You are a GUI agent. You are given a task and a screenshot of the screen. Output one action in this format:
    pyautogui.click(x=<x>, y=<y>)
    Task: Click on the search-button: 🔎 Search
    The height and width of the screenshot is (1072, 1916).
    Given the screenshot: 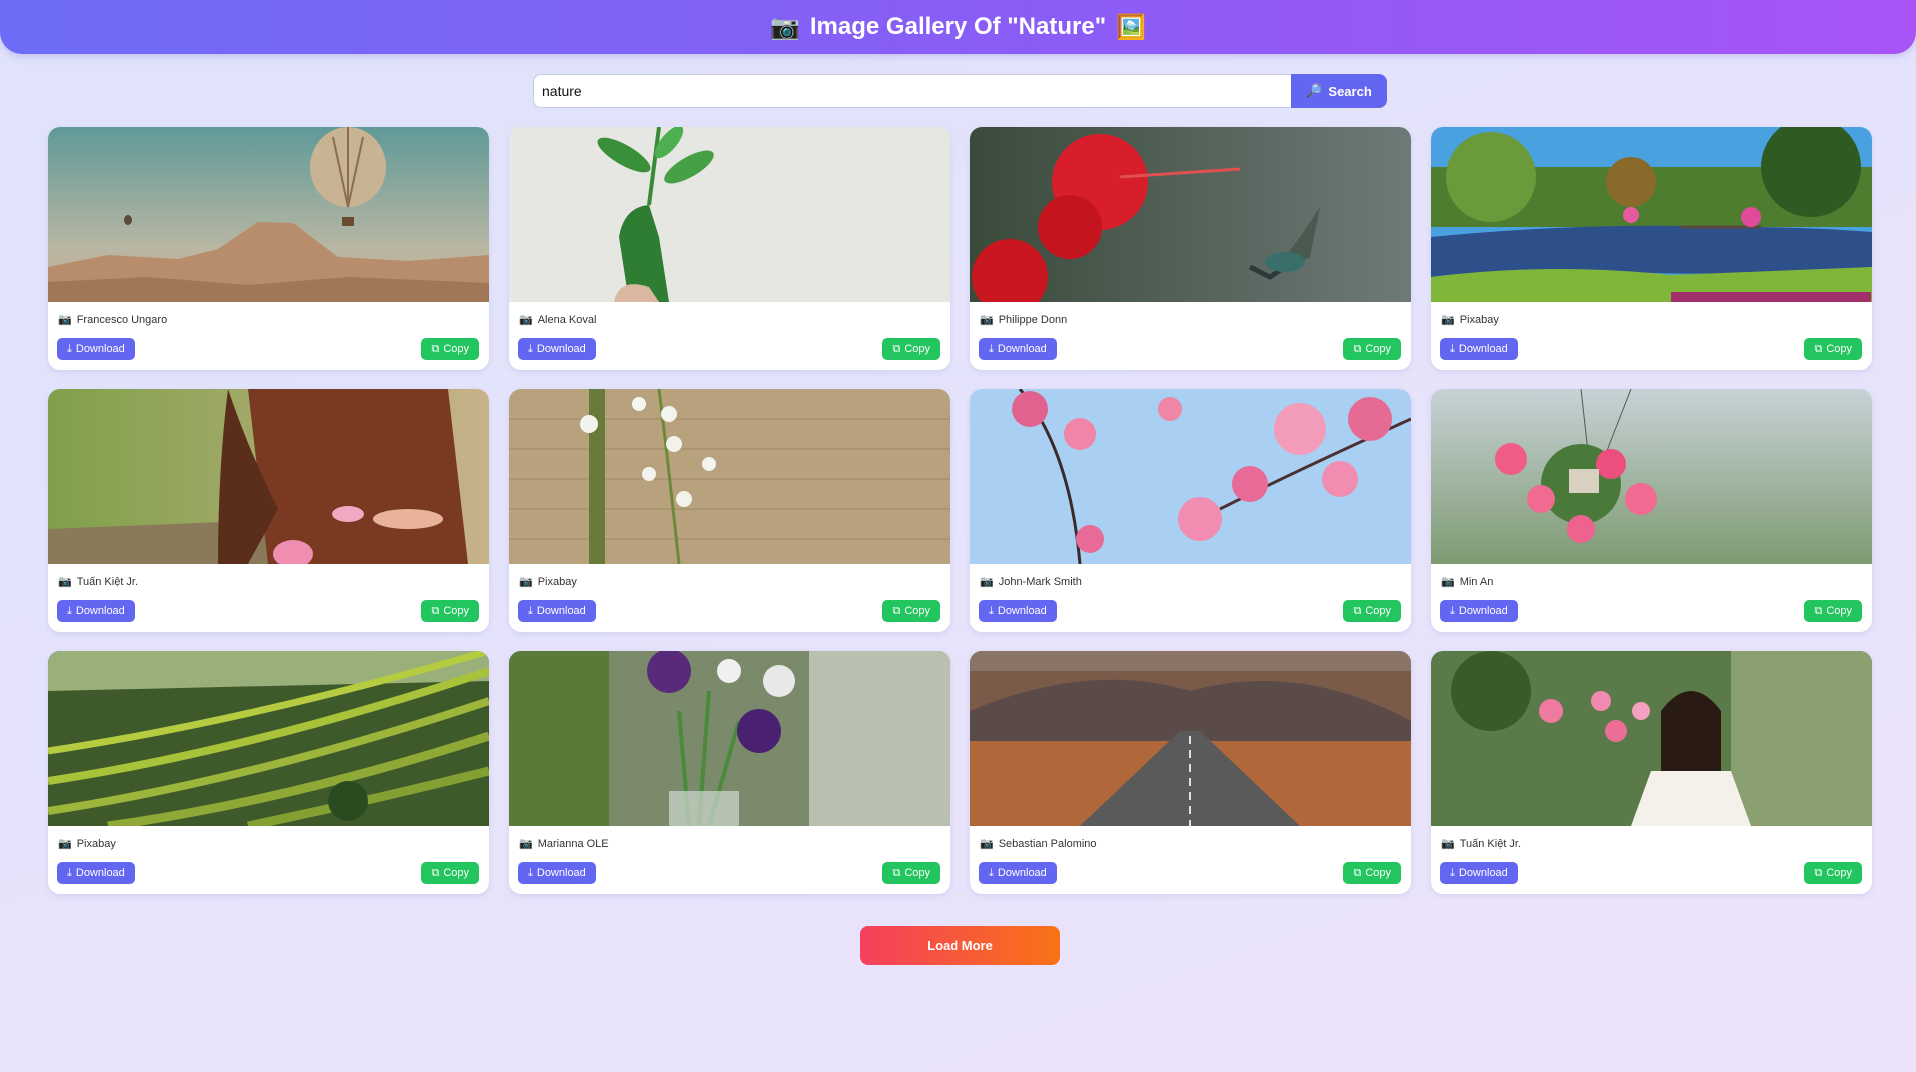 What is the action you would take?
    pyautogui.click(x=1339, y=91)
    